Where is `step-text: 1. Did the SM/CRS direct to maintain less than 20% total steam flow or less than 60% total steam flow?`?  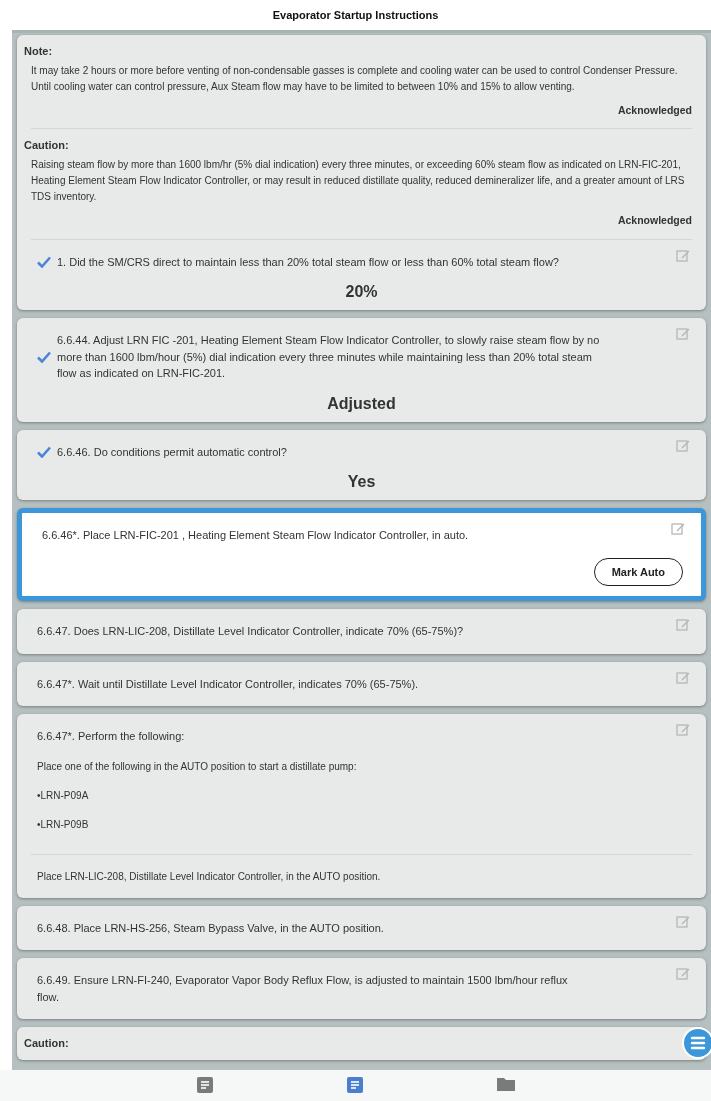 step-text: 1. Did the SM/CRS direct to maintain less than 20% total steam flow or less than 60% total steam flow? is located at coordinates (308, 262).